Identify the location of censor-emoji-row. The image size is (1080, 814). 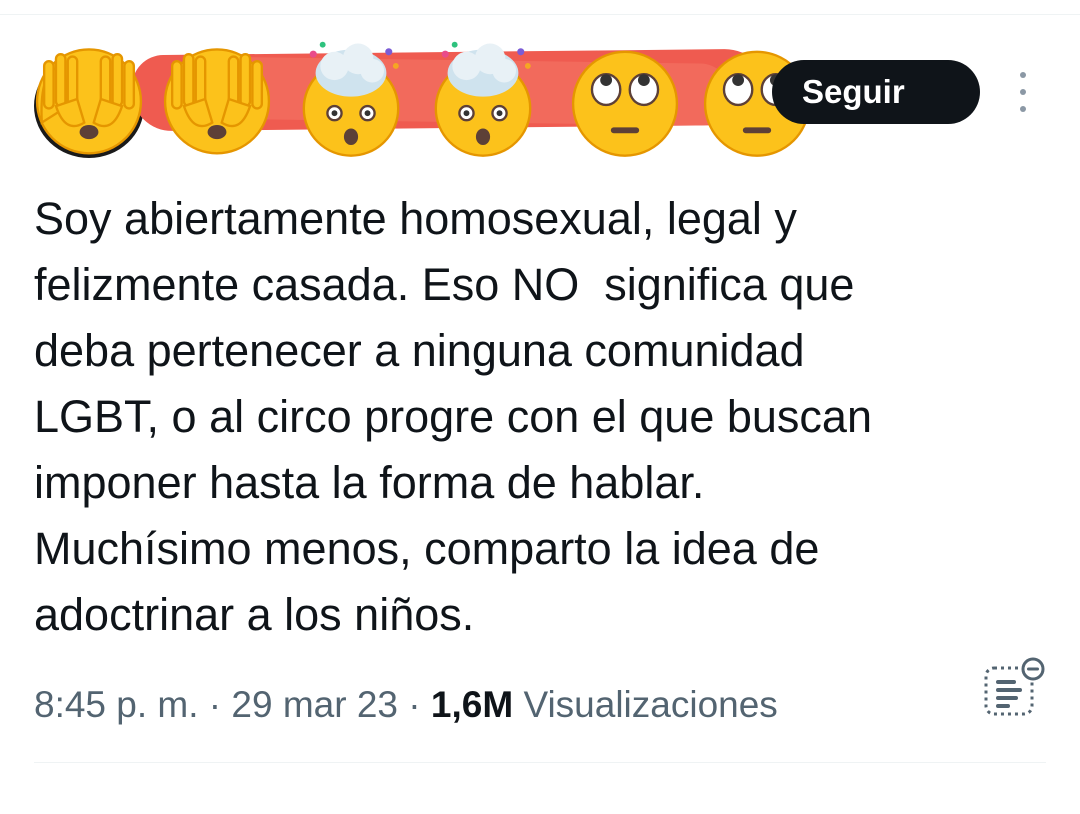
(430, 100).